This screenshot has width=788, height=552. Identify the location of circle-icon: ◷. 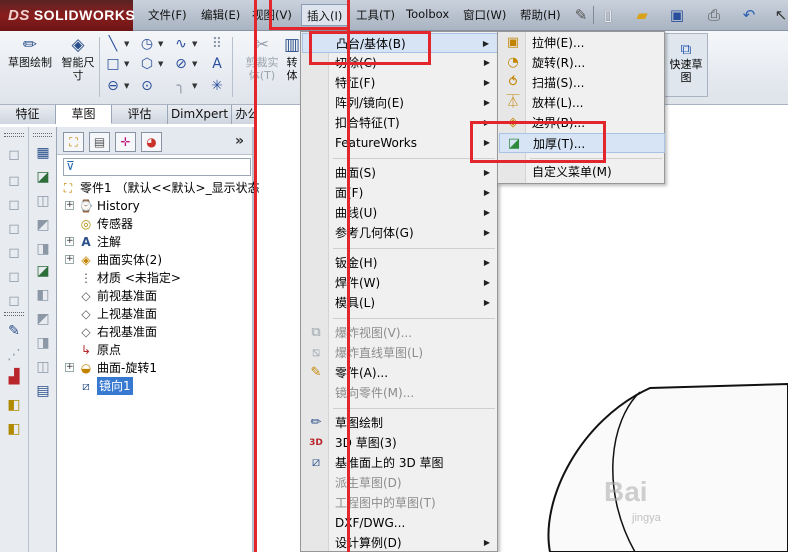
(147, 44).